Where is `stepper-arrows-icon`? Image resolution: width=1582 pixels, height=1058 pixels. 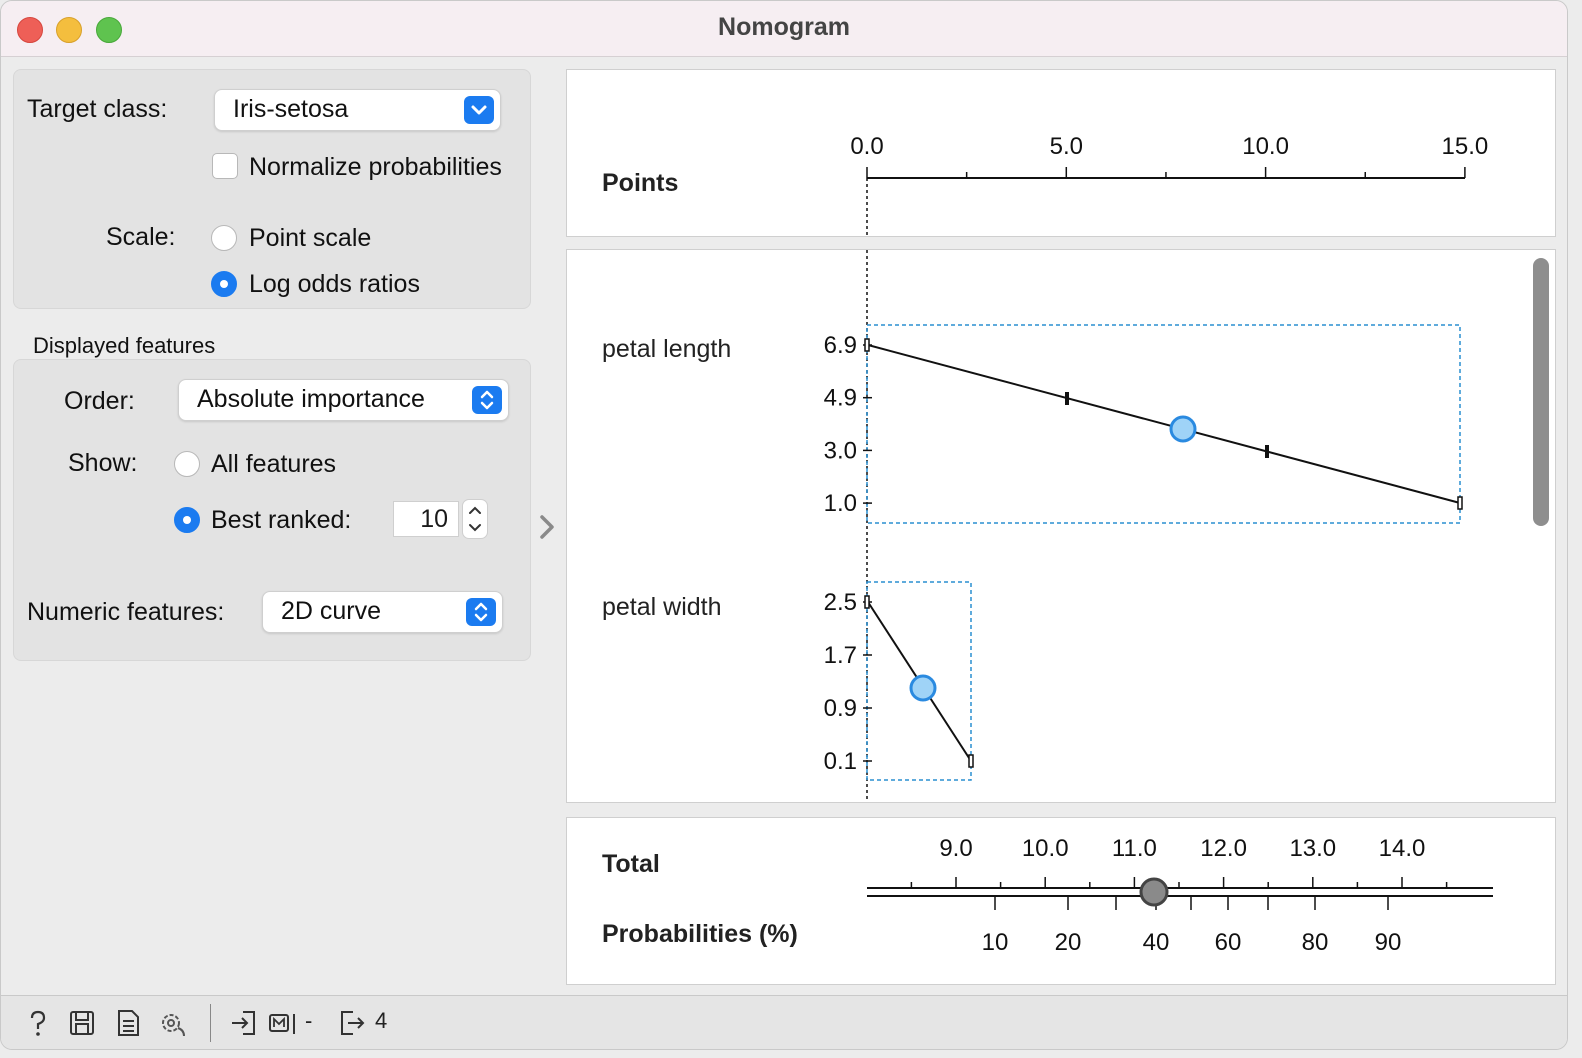 stepper-arrows-icon is located at coordinates (475, 519).